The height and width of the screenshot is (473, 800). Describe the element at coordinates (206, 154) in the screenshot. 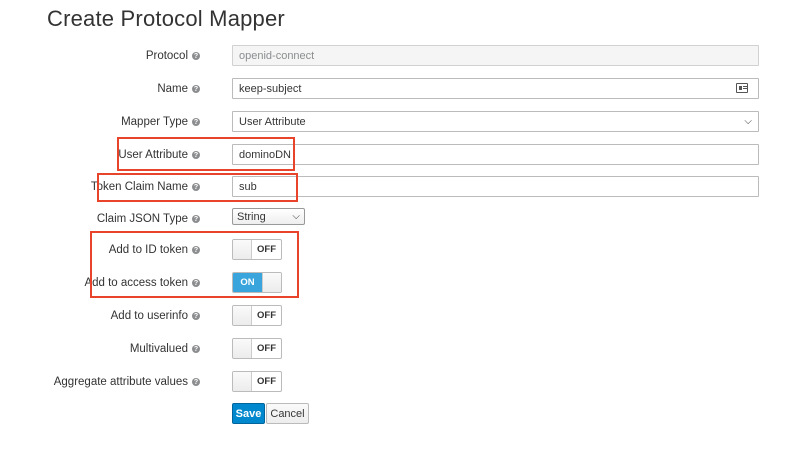

I see `highlight-box-user-attribute` at that location.